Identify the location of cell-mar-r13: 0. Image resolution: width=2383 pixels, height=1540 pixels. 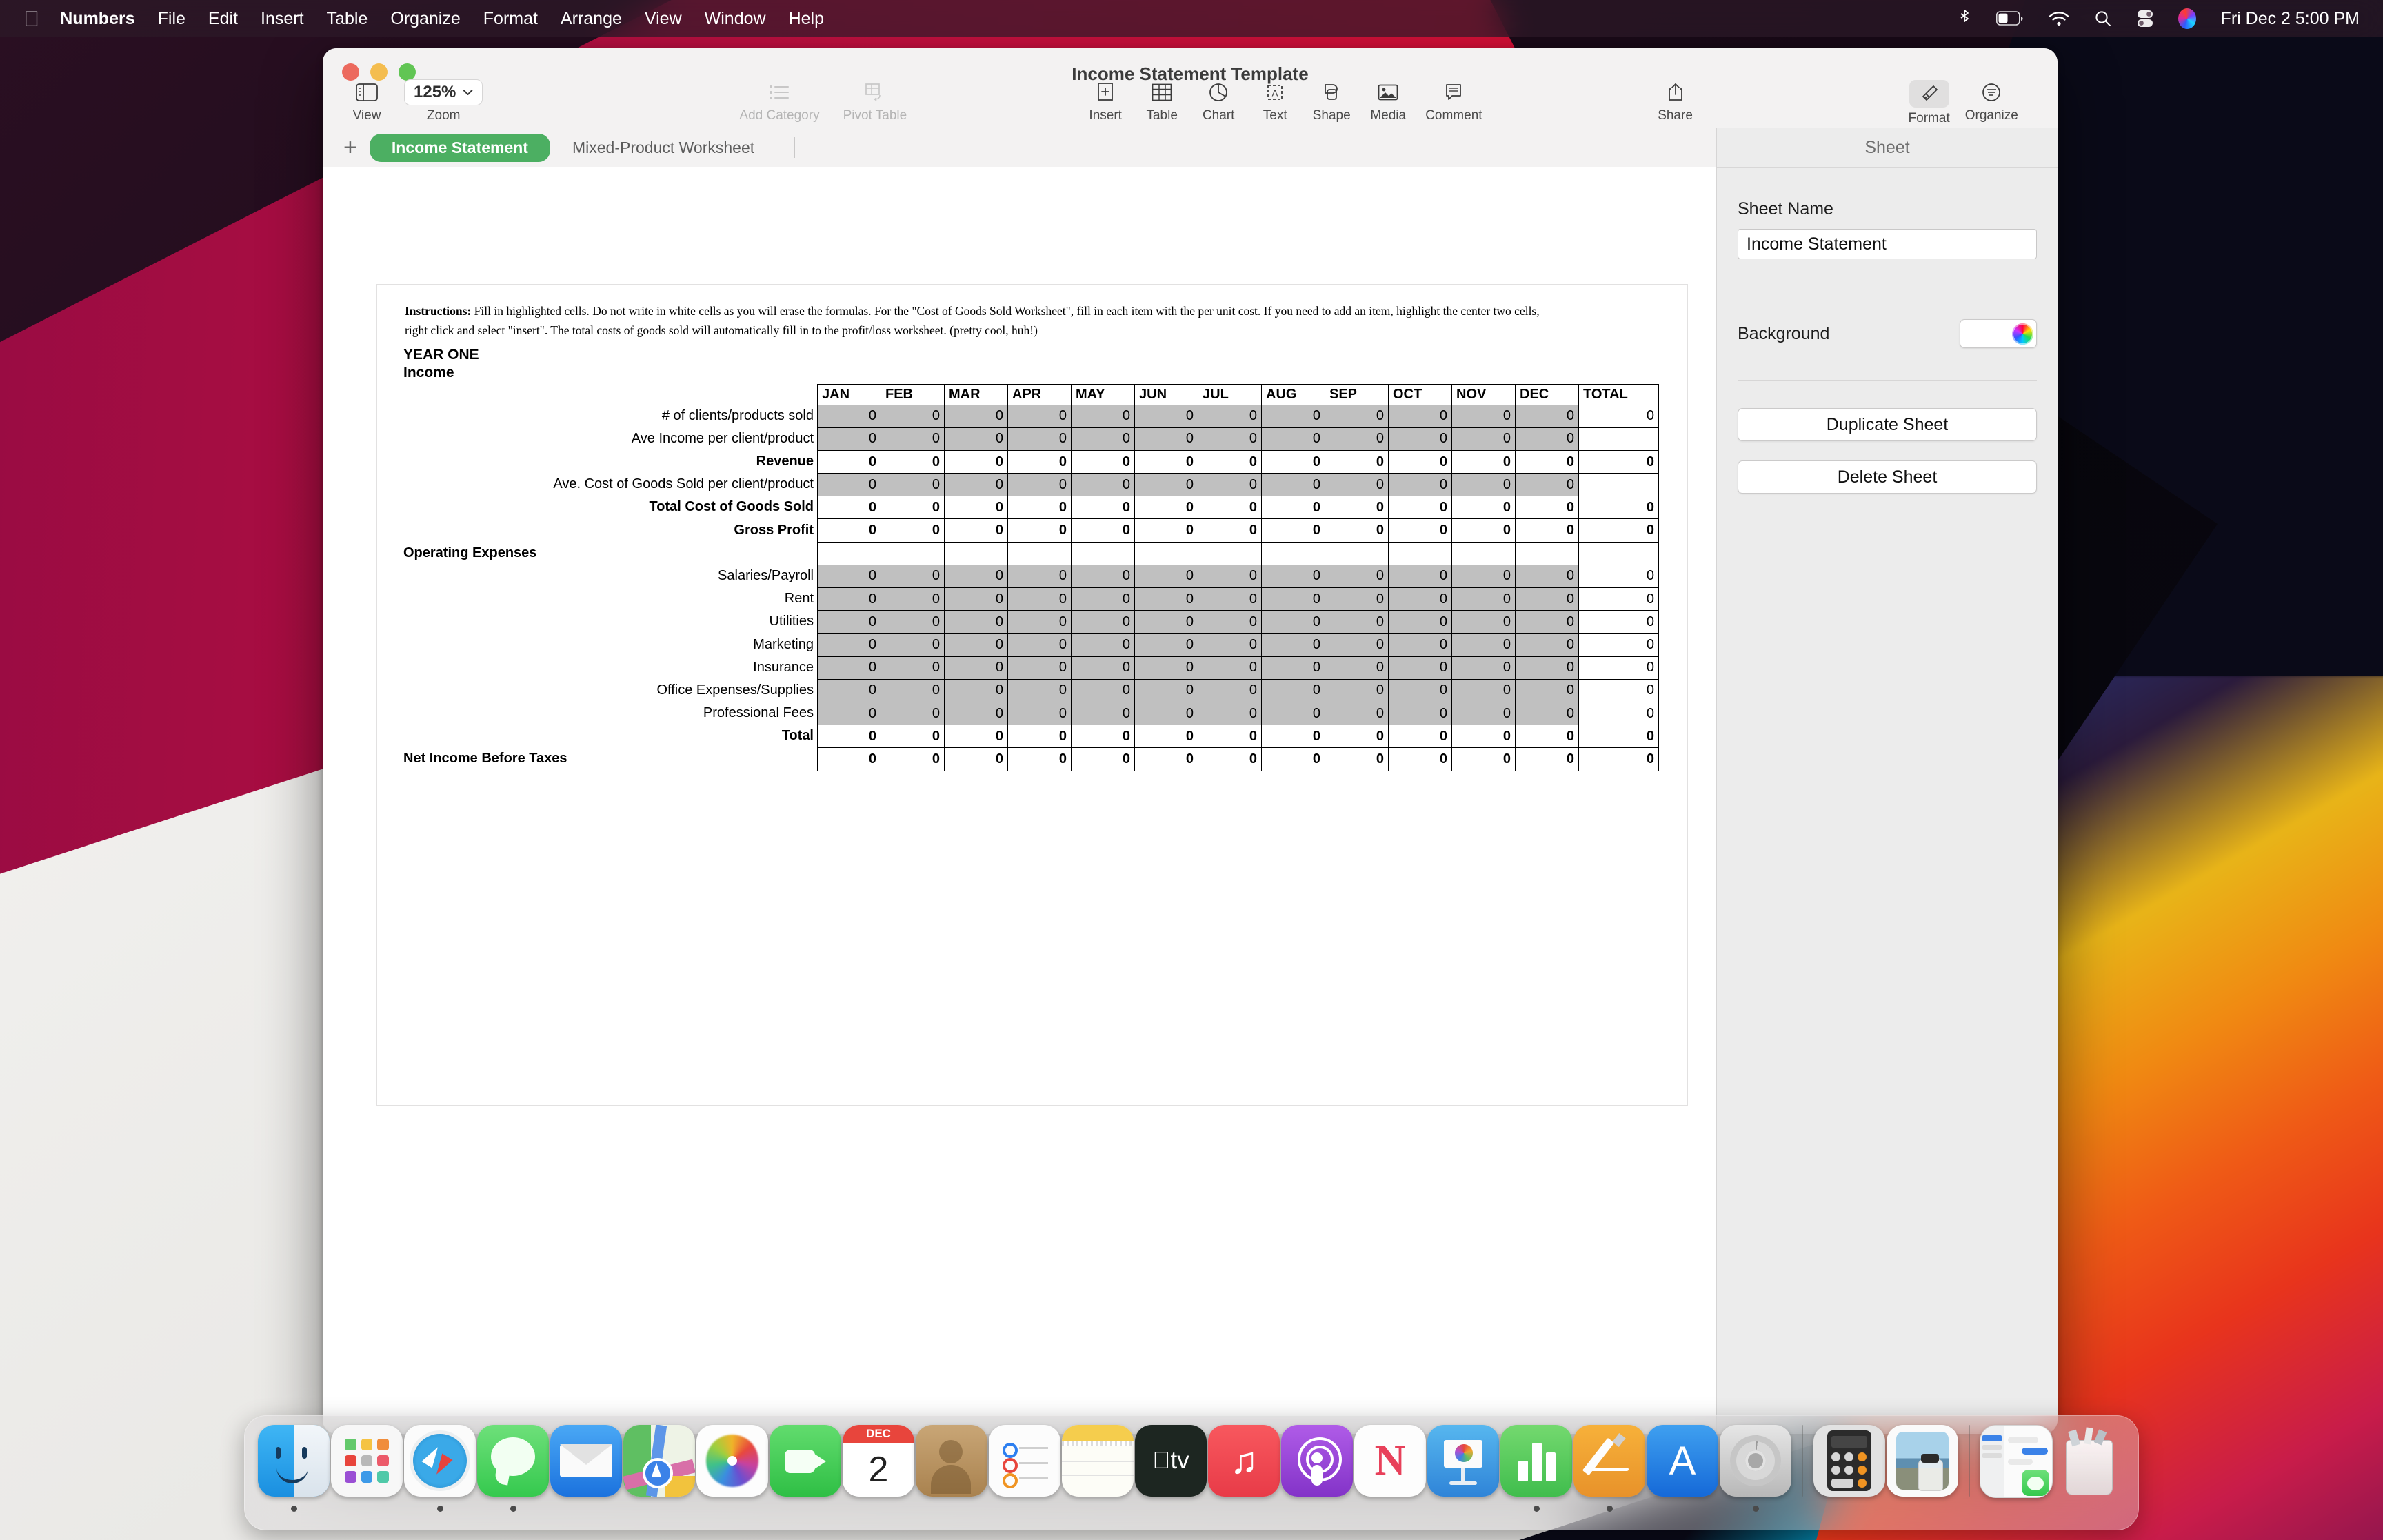
(976, 714).